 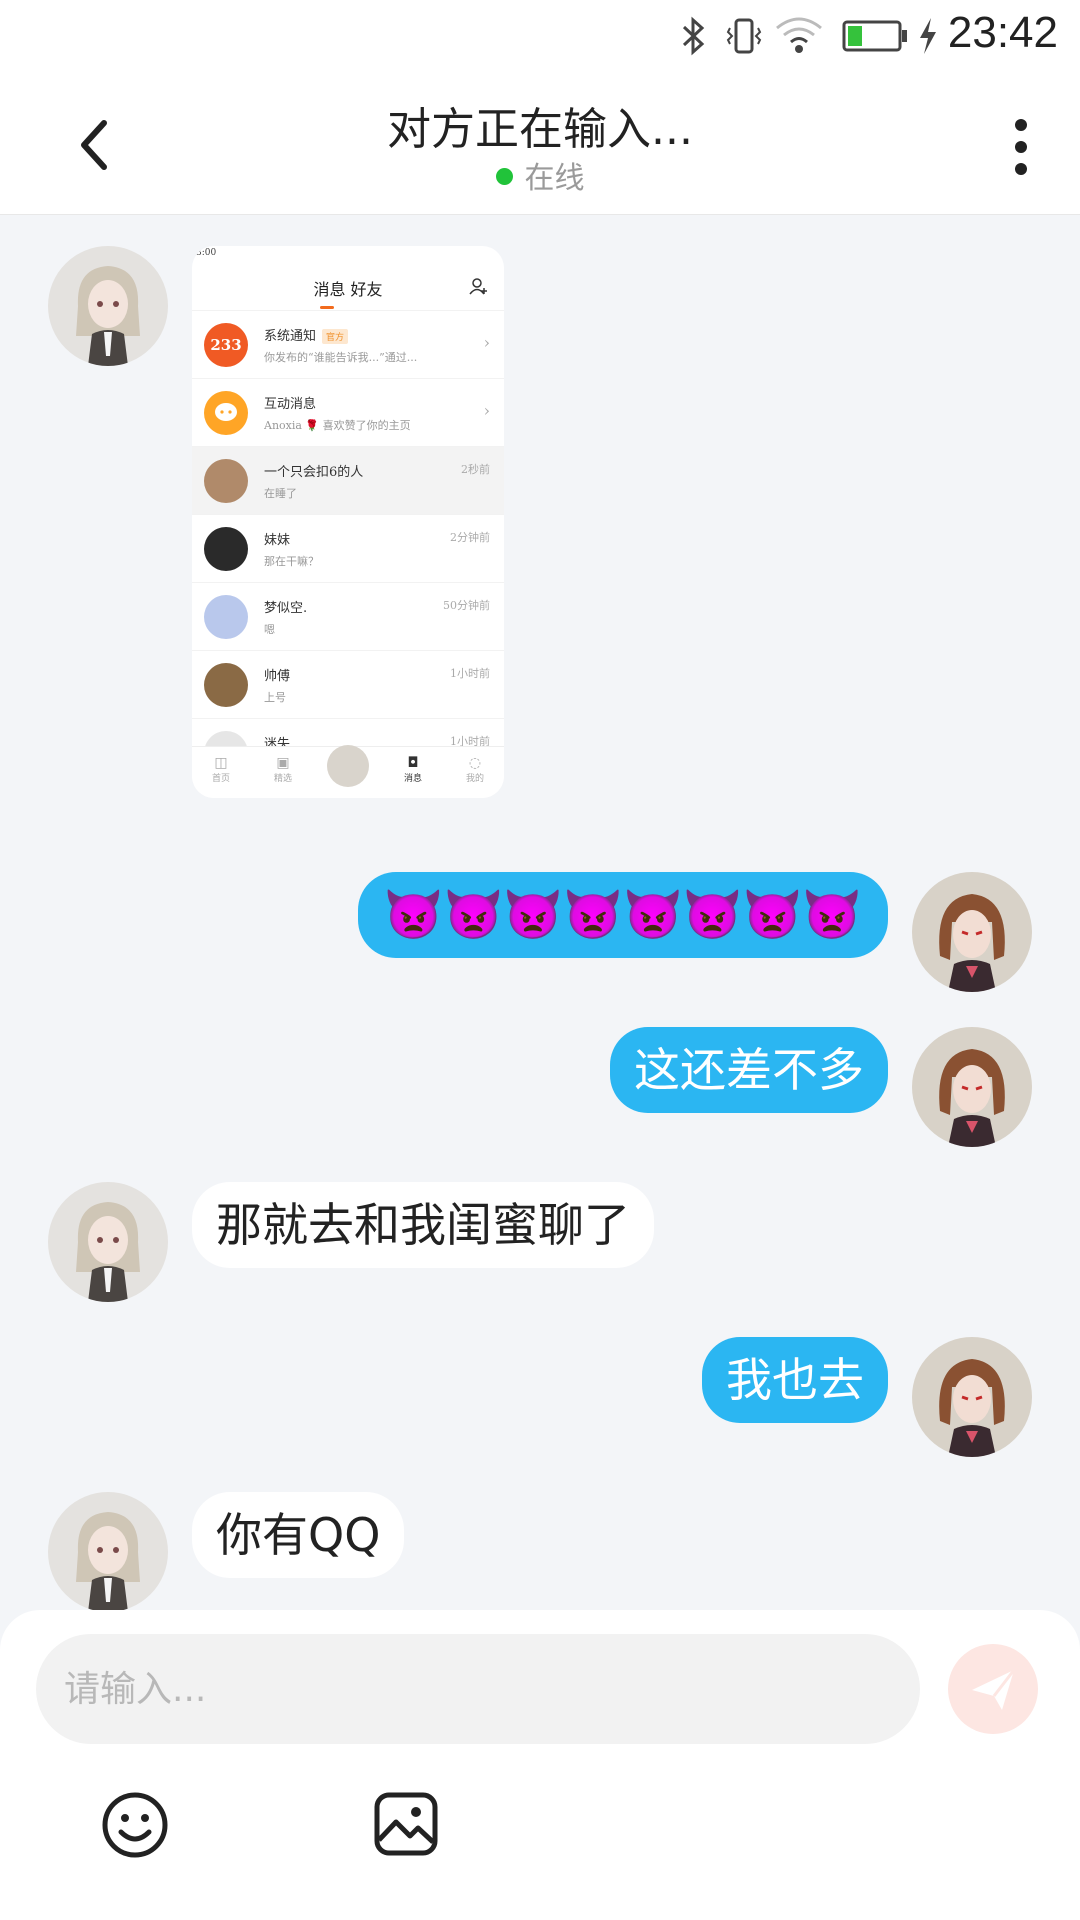 I want to click on screenshot-row-preview: Anoxia 🌹 喜欢赞了你的主页, so click(x=337, y=425).